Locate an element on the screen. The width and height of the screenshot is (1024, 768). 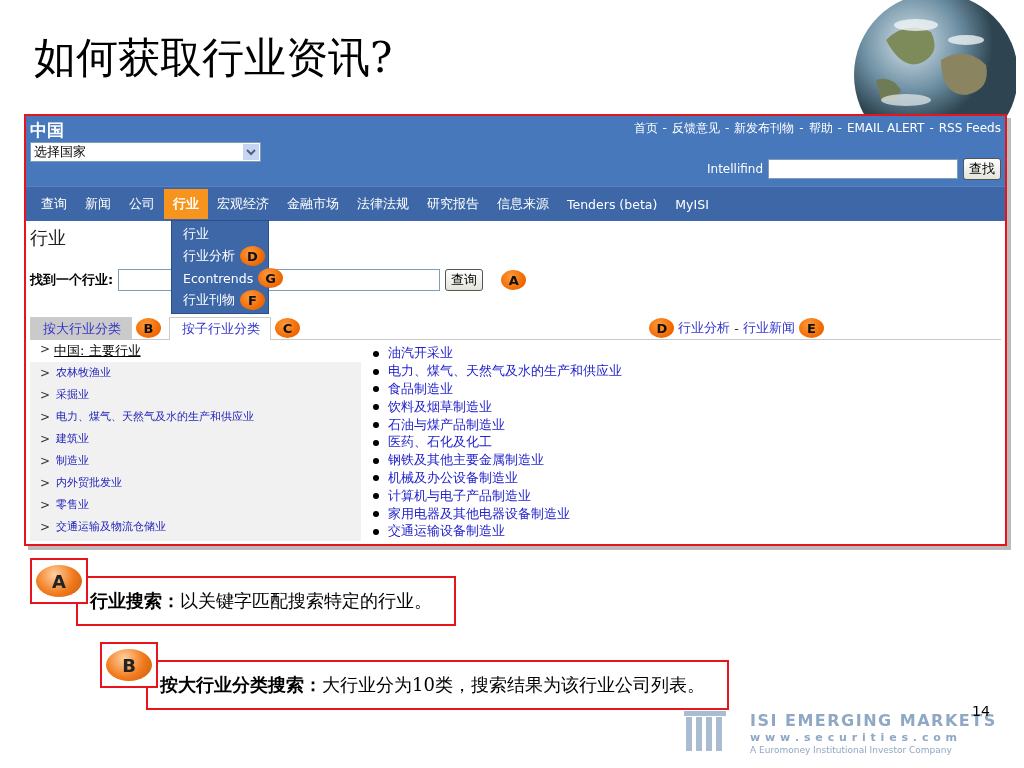
menu-item: 行业 is located at coordinates (192, 234).